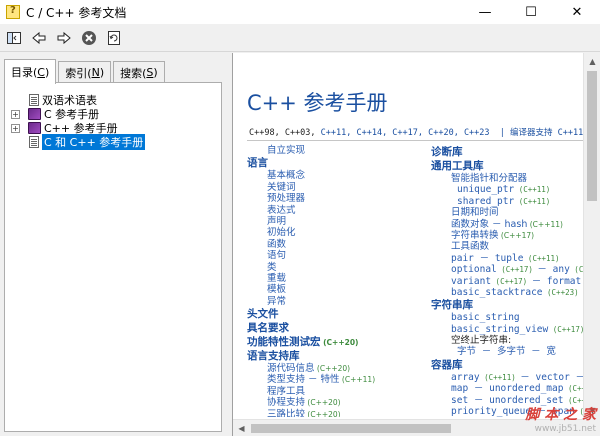  Describe the element at coordinates (286, 150) in the screenshot. I see `link-text: 自立实现` at that location.